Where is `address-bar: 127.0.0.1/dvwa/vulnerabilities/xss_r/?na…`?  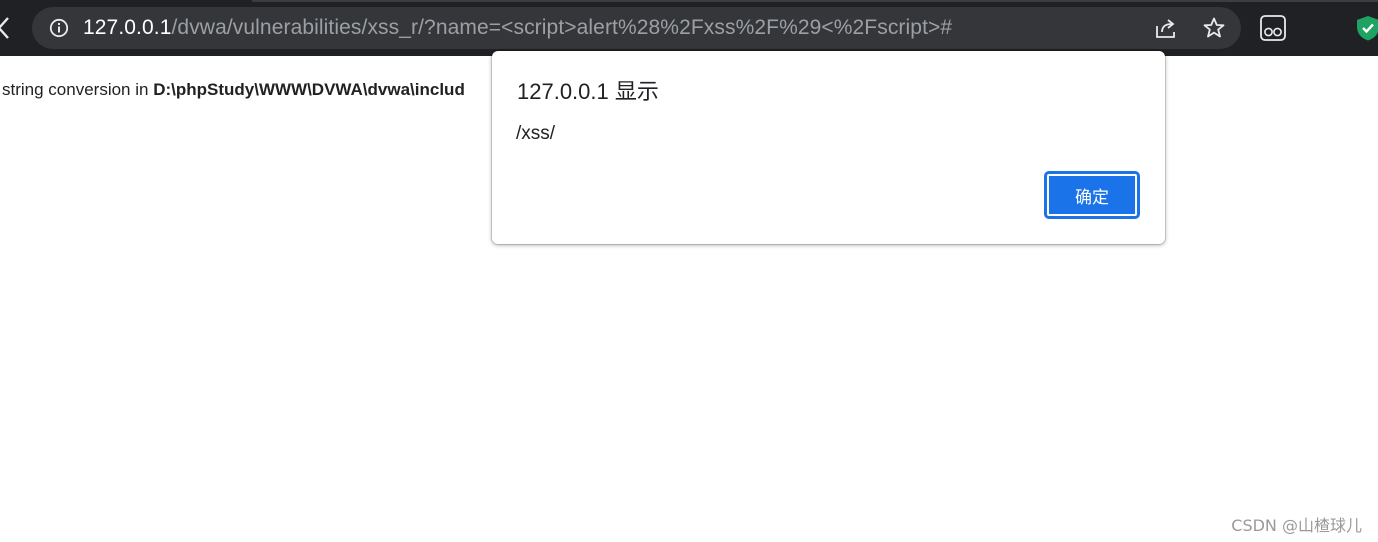 address-bar: 127.0.0.1/dvwa/vulnerabilities/xss_r/?na… is located at coordinates (636, 28).